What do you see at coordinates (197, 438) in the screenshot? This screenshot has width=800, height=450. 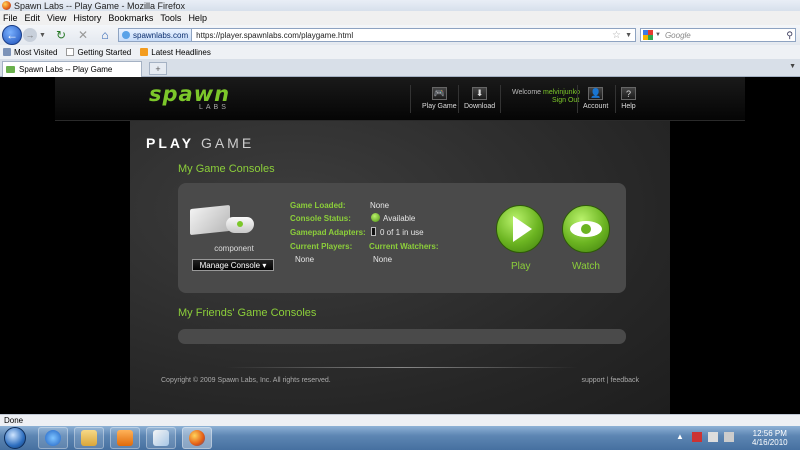 I see `taskbar-firefox` at bounding box center [197, 438].